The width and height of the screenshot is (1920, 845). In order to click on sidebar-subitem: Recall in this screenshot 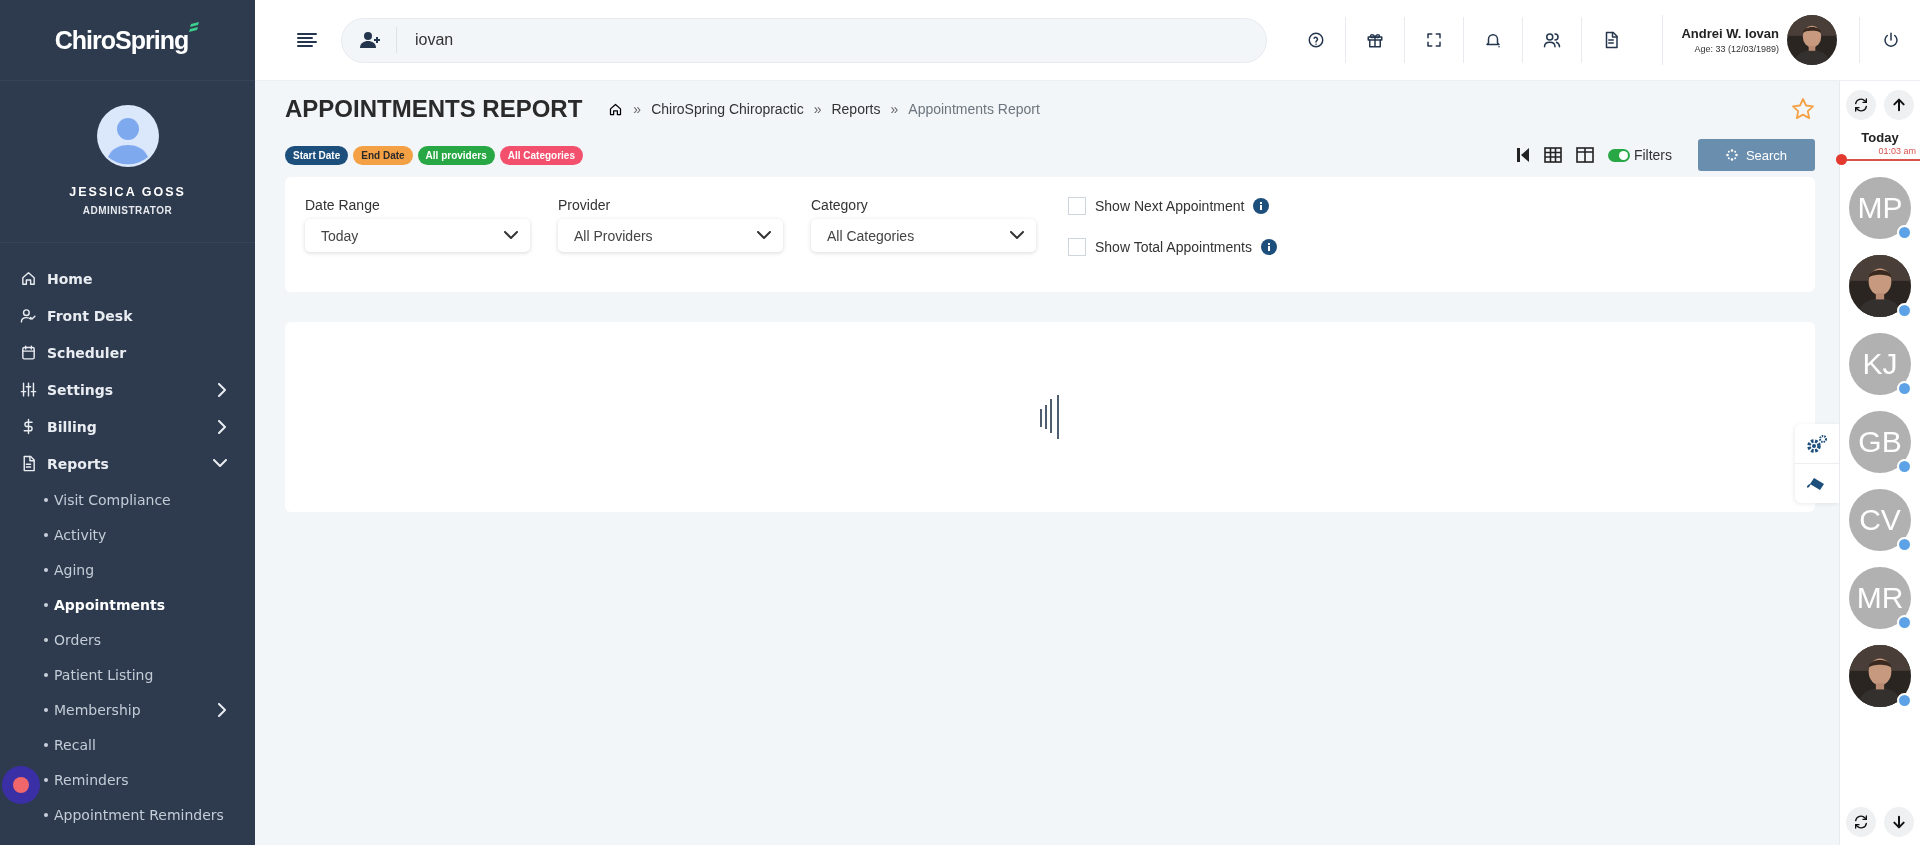, I will do `click(140, 744)`.